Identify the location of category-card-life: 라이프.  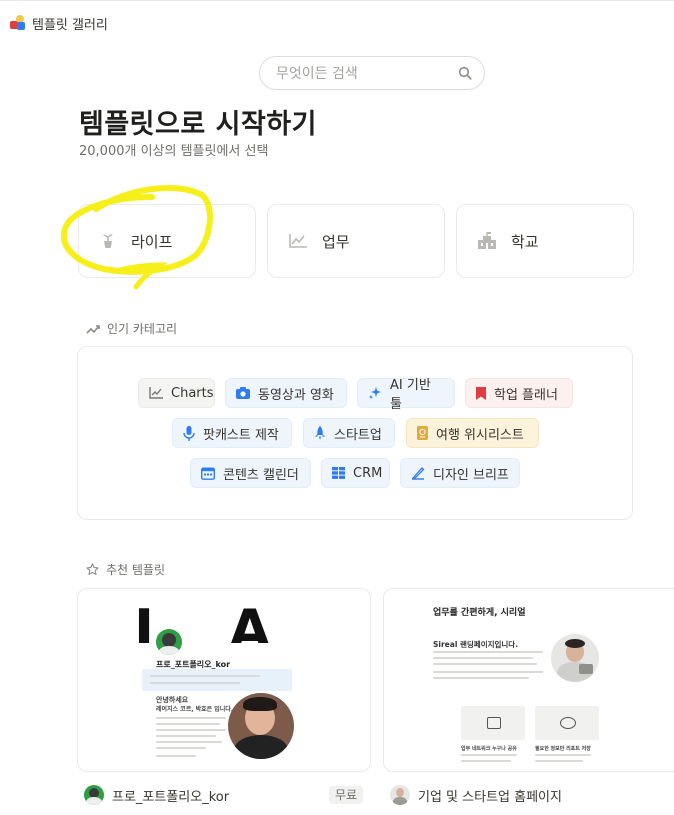
(167, 241).